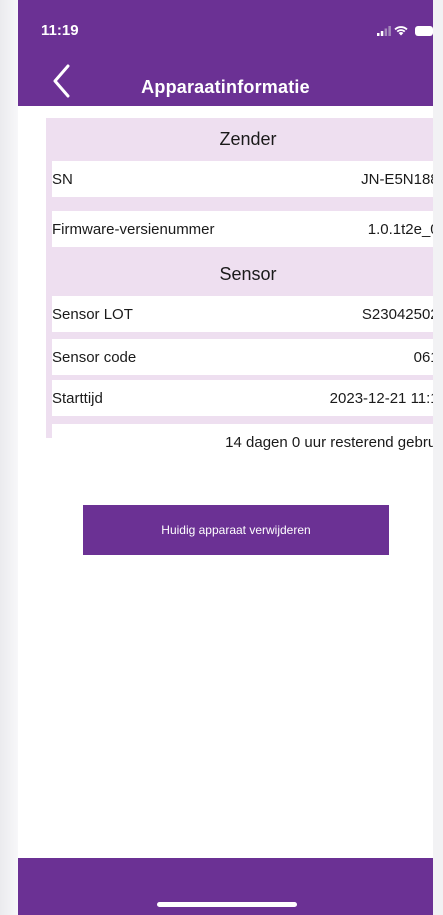 This screenshot has height=915, width=443. I want to click on info-row-sensor-lot: Sensor LOT S230425022, so click(242, 314).